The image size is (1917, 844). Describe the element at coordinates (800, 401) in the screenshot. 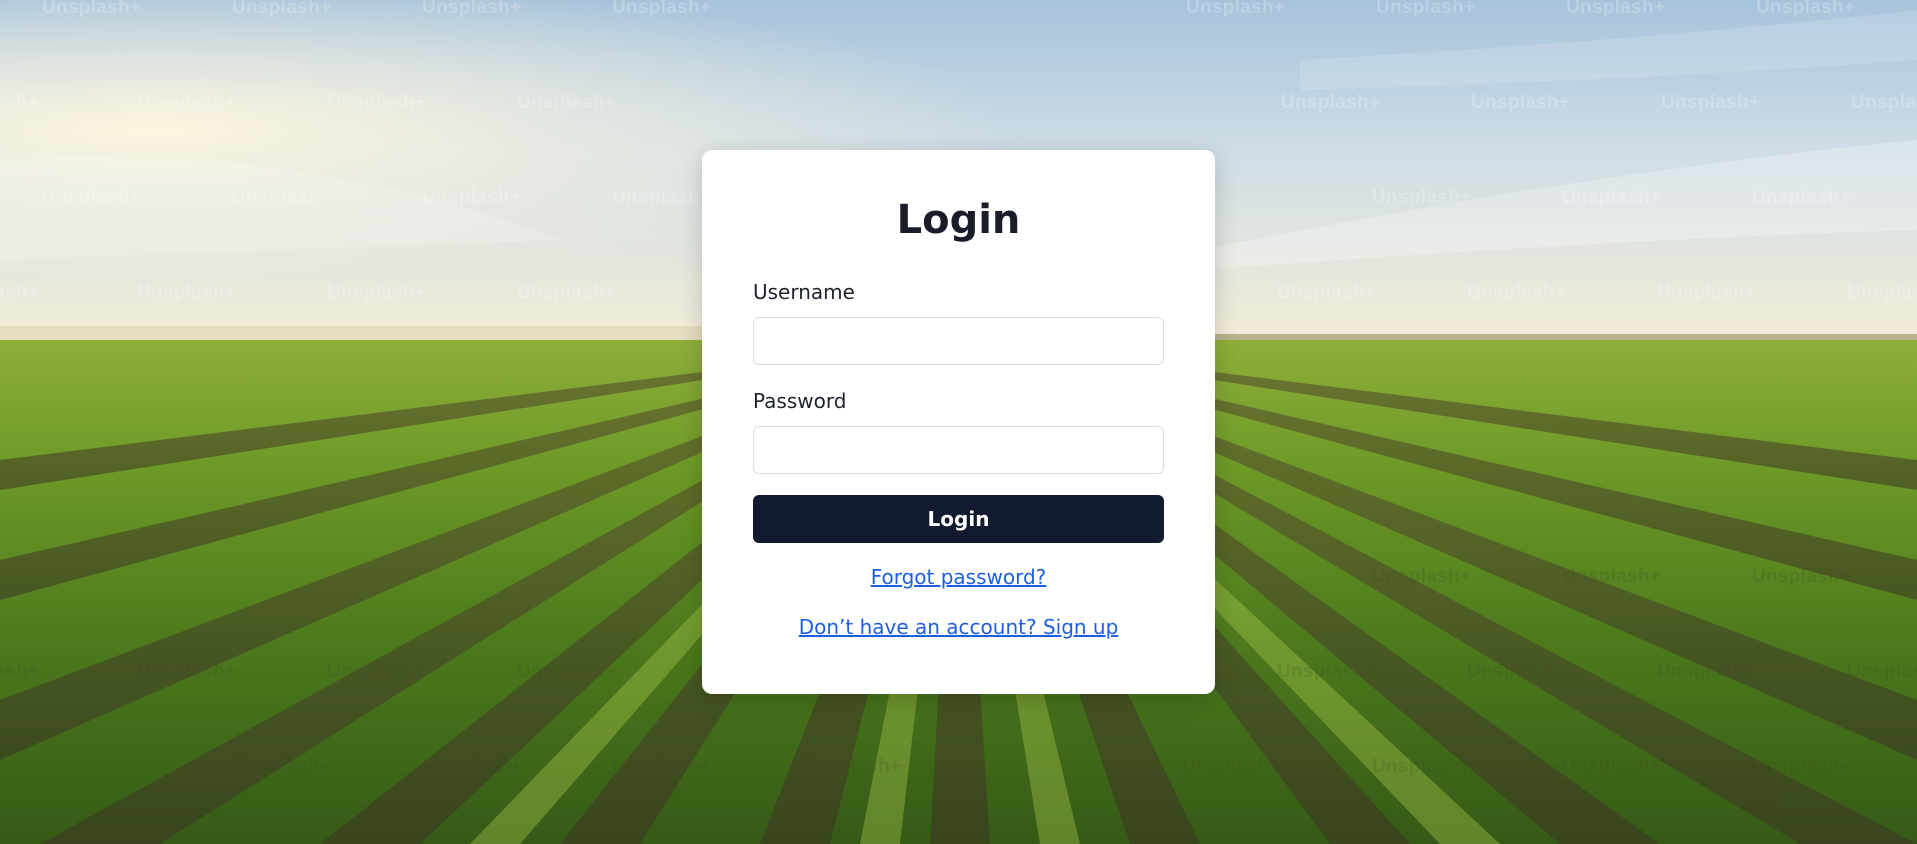

I see `password-label: Password` at that location.